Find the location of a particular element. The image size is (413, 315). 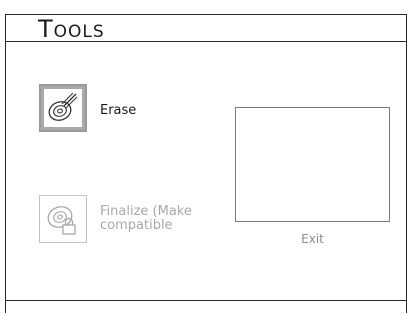

finalize-label: Finalize (Make compatible is located at coordinates (146, 218).